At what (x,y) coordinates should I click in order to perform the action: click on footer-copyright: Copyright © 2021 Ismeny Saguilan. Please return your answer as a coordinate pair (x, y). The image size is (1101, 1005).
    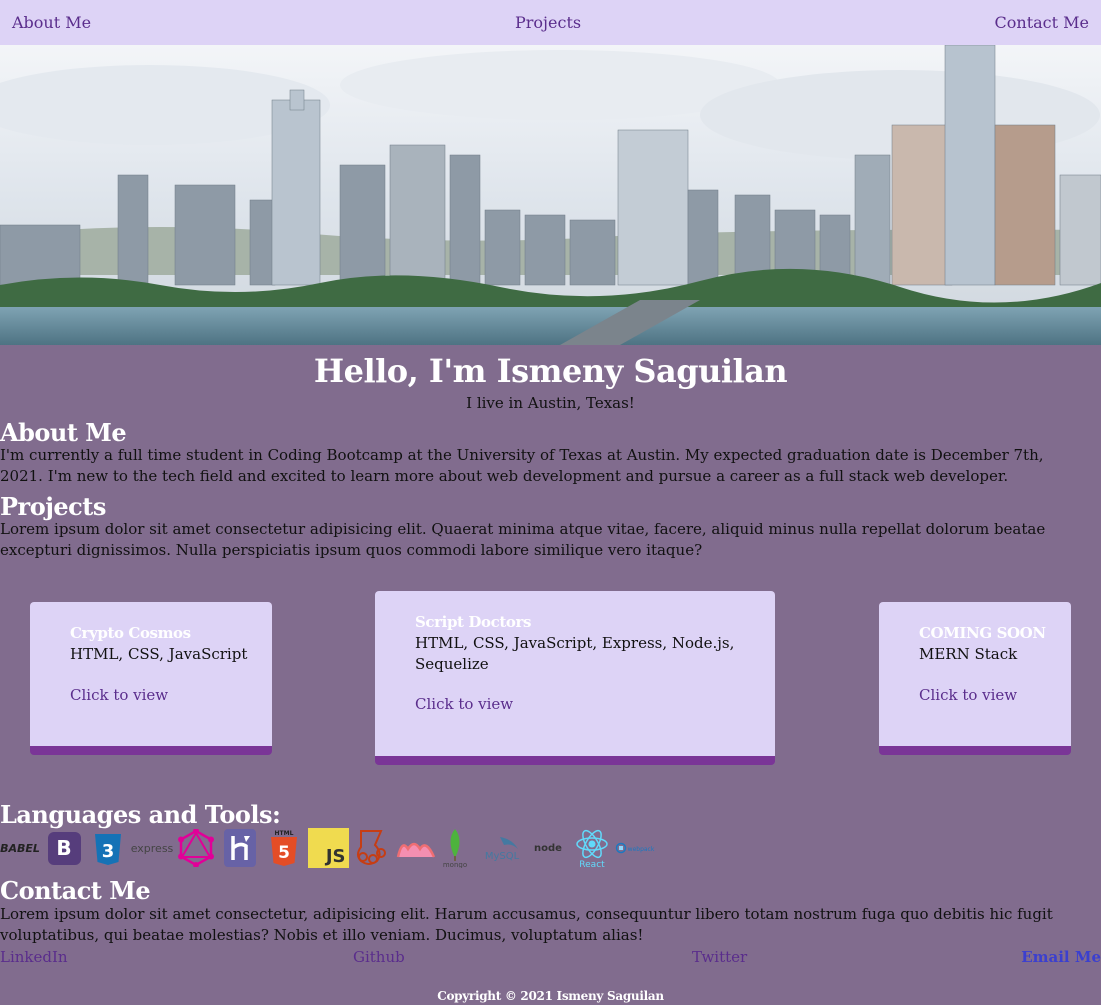
    Looking at the image, I should click on (550, 996).